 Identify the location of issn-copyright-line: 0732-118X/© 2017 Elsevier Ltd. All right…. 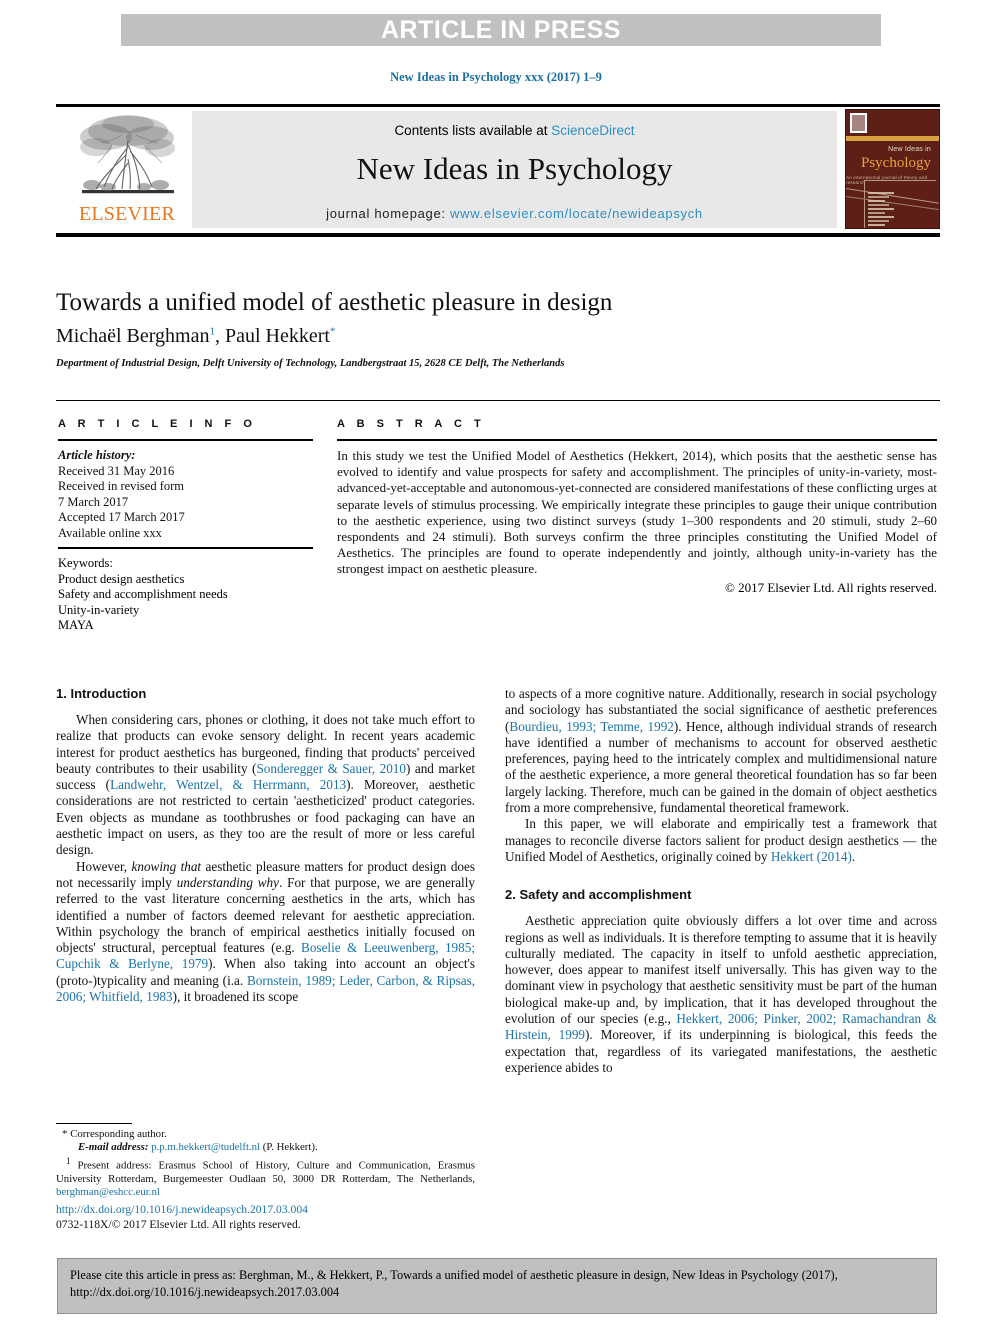
(178, 1224).